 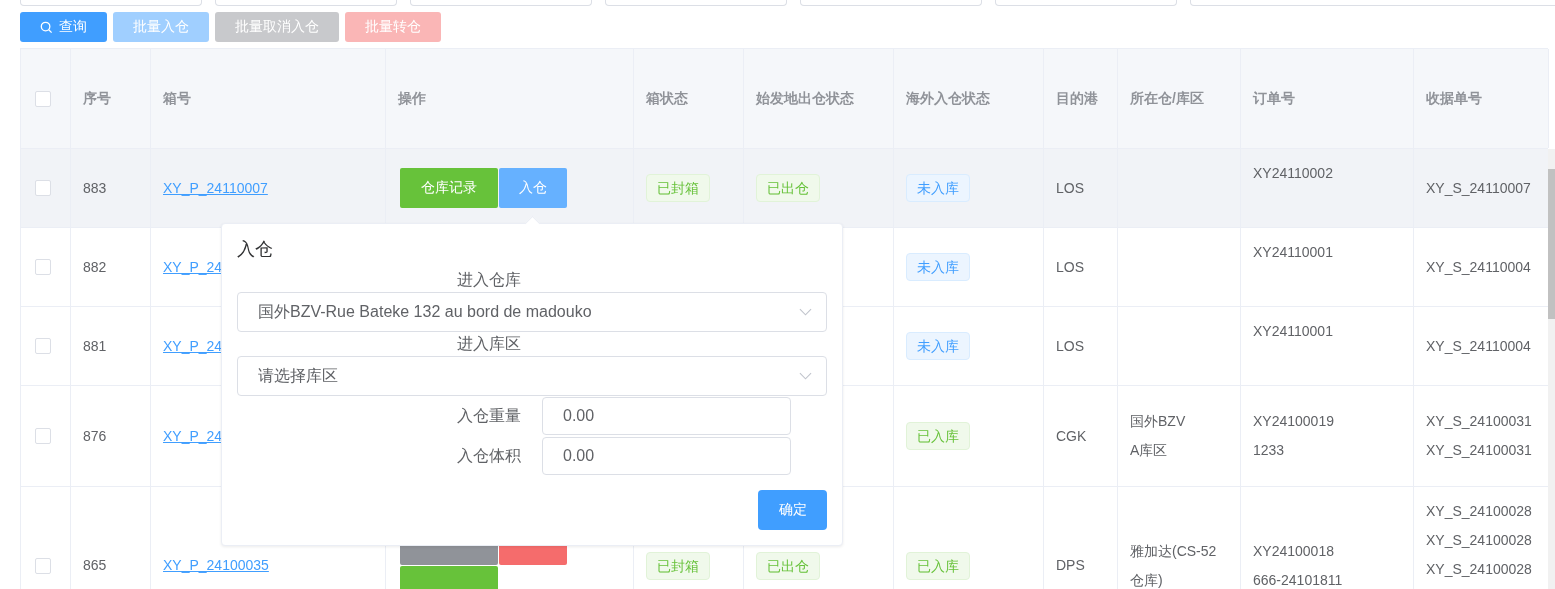 What do you see at coordinates (46, 27) in the screenshot?
I see `search-icon` at bounding box center [46, 27].